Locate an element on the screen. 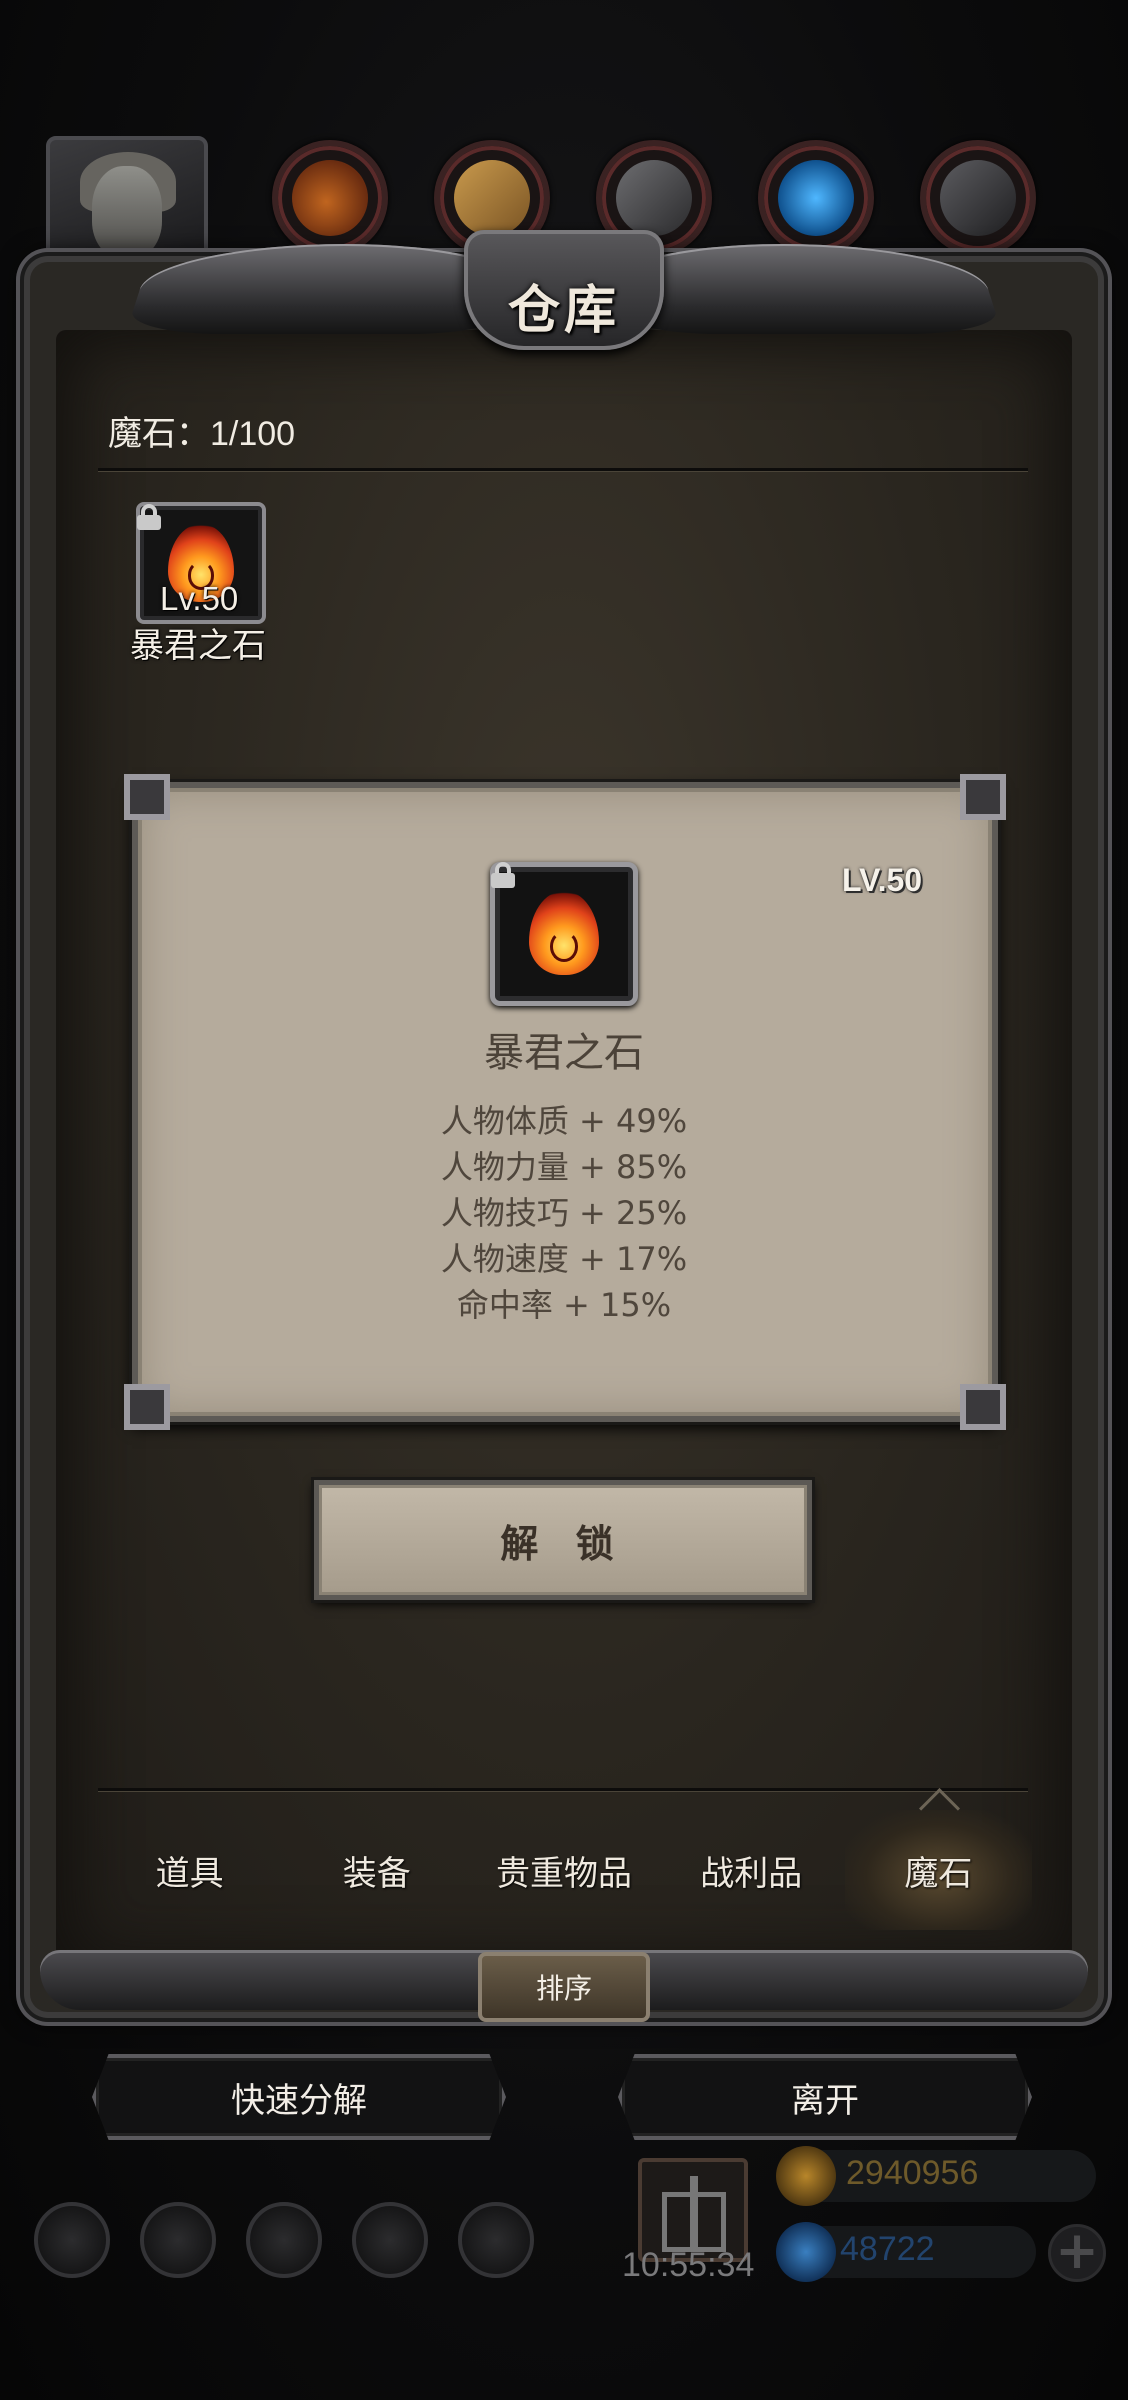 Image resolution: width=1128 pixels, height=2400 pixels. leave-button: 离开 is located at coordinates (825, 2097).